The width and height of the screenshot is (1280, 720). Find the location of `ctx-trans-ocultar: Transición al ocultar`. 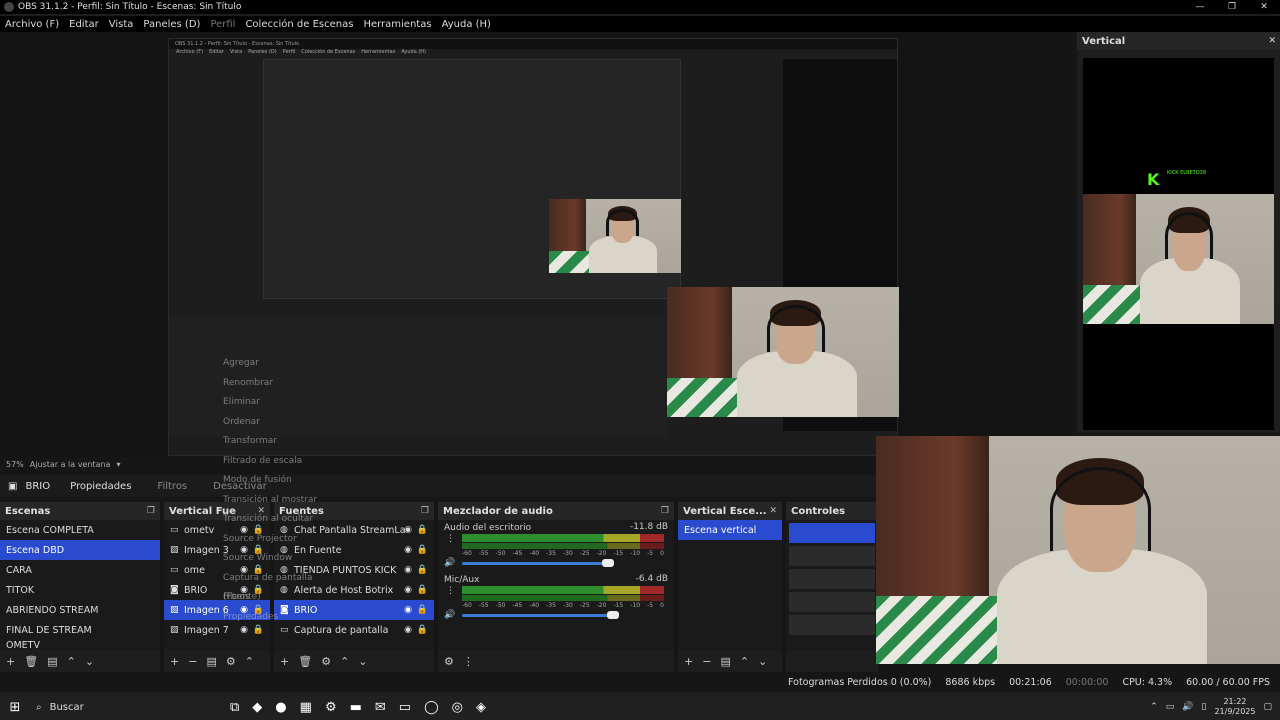

ctx-trans-ocultar: Transición al ocultar is located at coordinates (284, 520).